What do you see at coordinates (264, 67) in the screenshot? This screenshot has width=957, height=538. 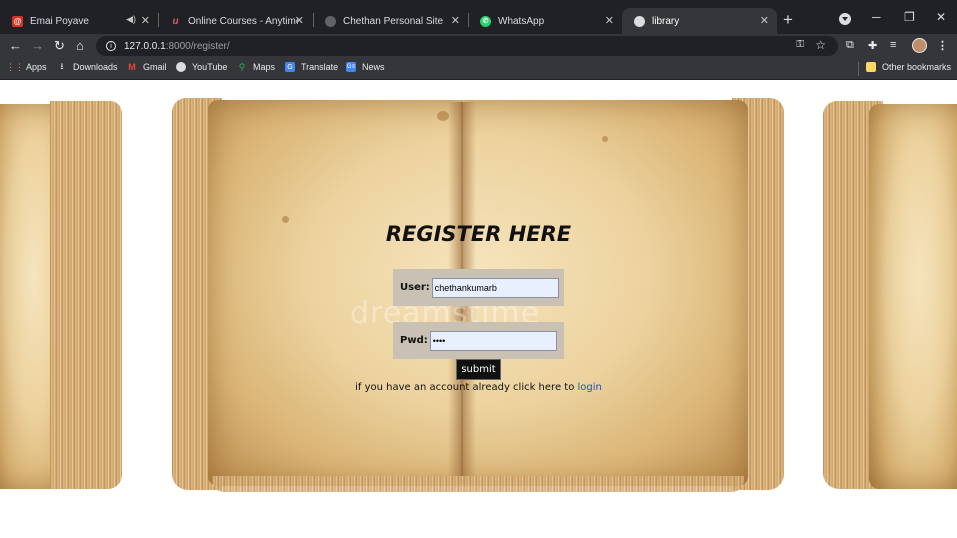 I see `bookmark-label: Maps` at bounding box center [264, 67].